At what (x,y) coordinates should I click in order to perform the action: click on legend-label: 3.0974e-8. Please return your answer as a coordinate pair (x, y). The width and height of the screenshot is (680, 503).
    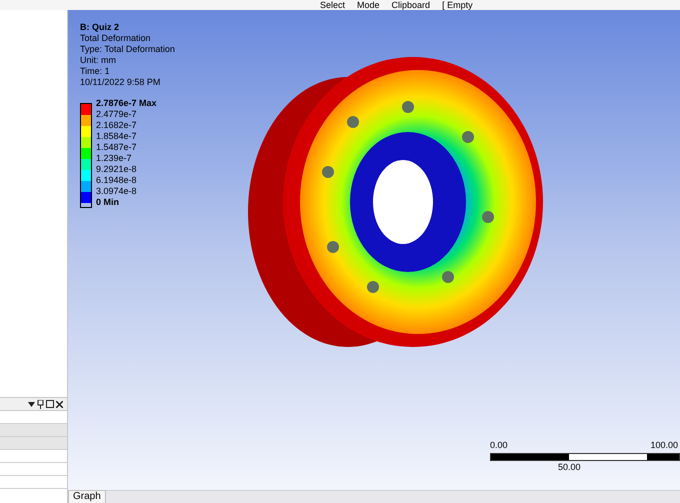
    Looking at the image, I should click on (117, 191).